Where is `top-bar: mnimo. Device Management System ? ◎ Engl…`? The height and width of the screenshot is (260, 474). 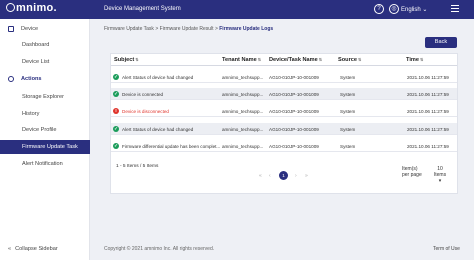 top-bar: mnimo. Device Management System ? ◎ Engl… is located at coordinates (237, 9).